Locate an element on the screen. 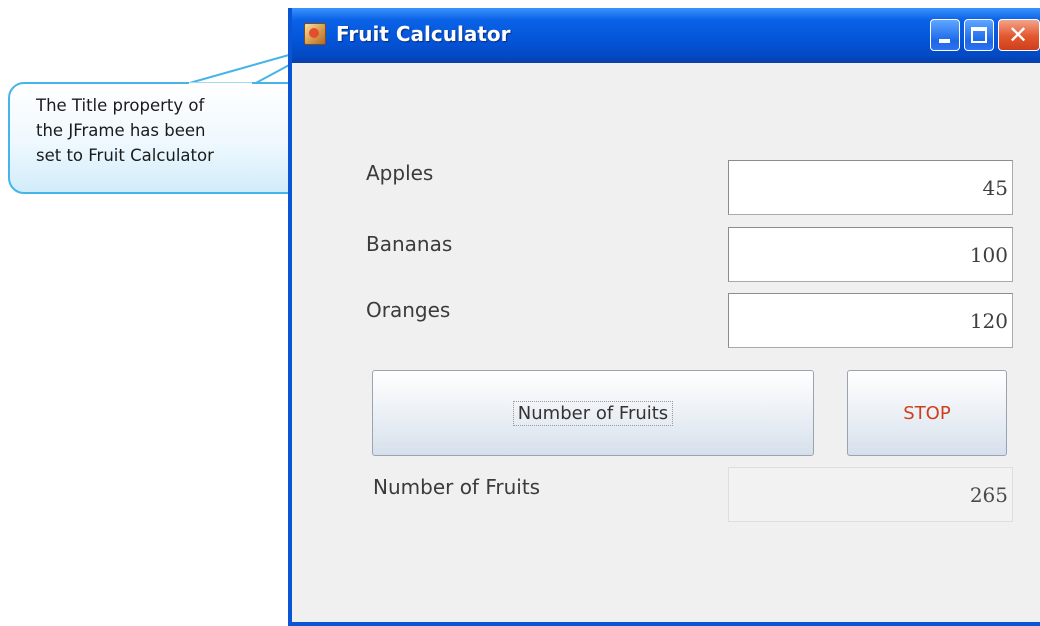 The height and width of the screenshot is (626, 1040). java-app-icon is located at coordinates (315, 34).